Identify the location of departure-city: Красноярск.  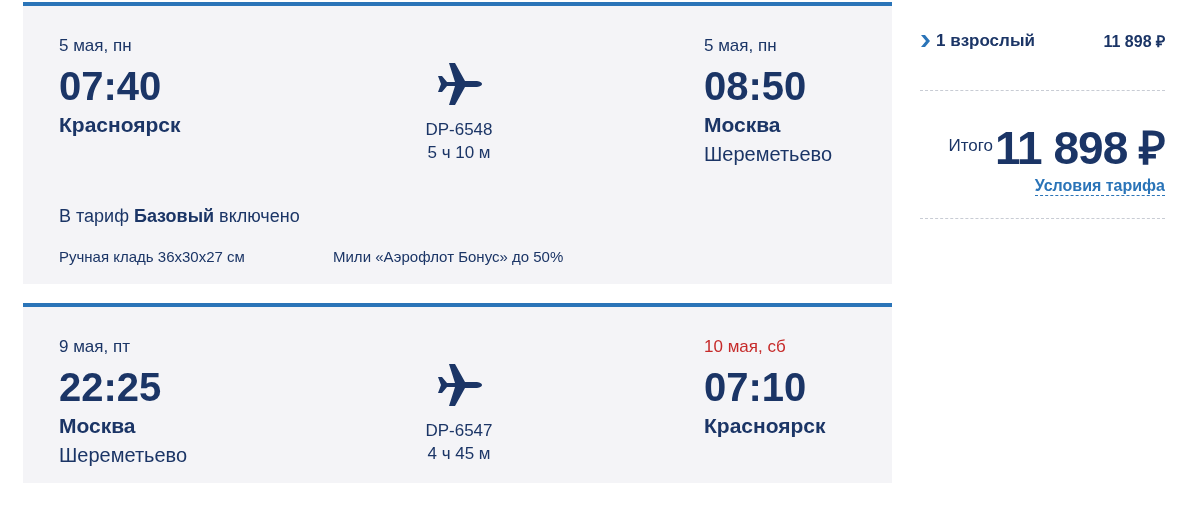
(120, 125).